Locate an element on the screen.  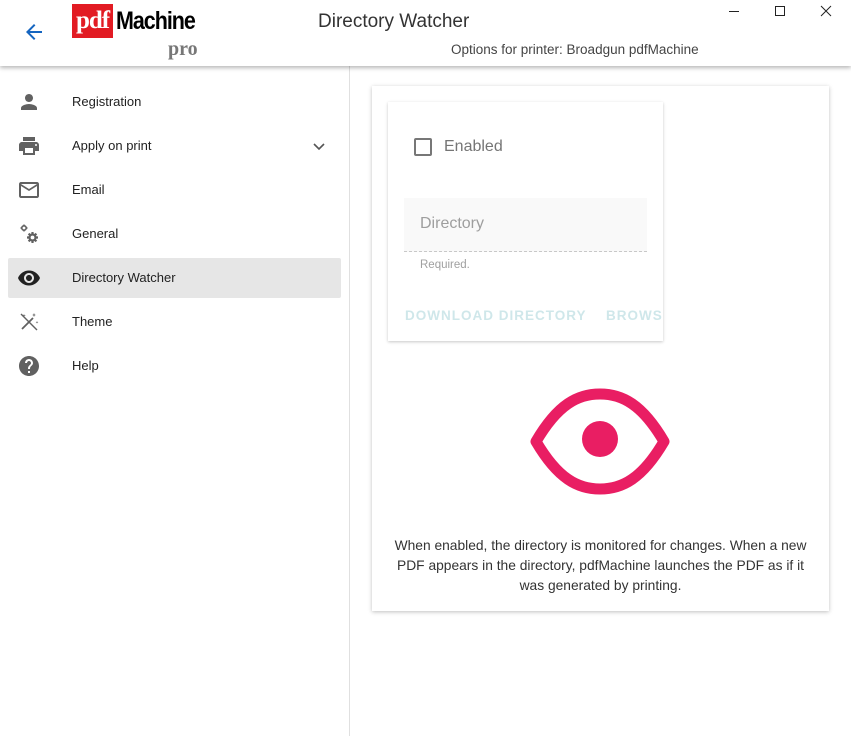
enabled-checkbox is located at coordinates (423, 147).